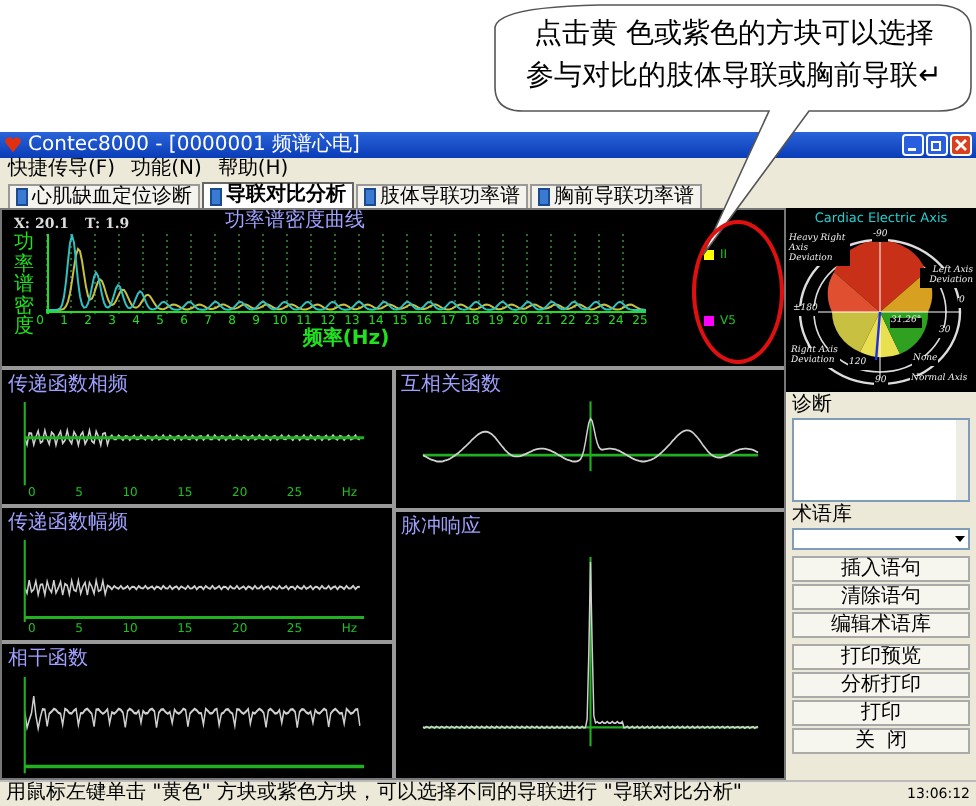 The height and width of the screenshot is (806, 976). Describe the element at coordinates (452, 385) in the screenshot. I see `plot-title: 互相关函数` at that location.